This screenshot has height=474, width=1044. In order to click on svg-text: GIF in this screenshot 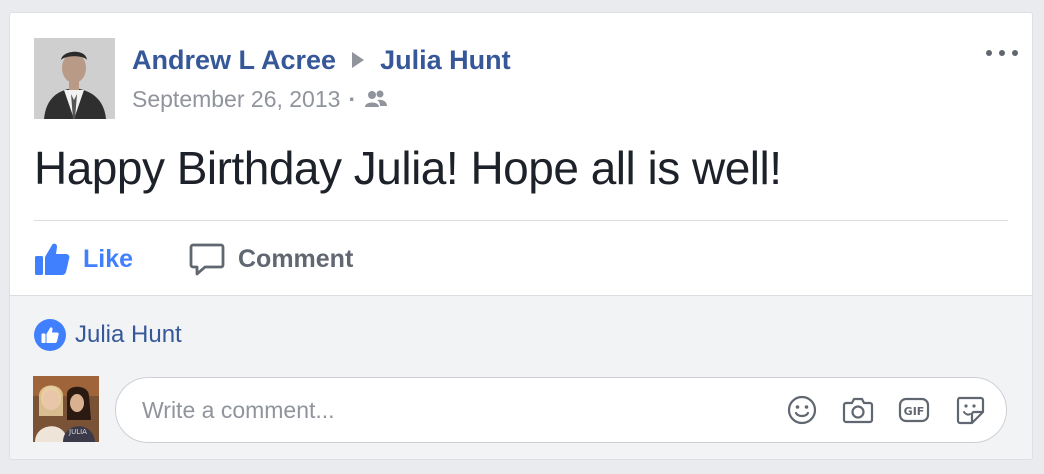, I will do `click(913, 411)`.